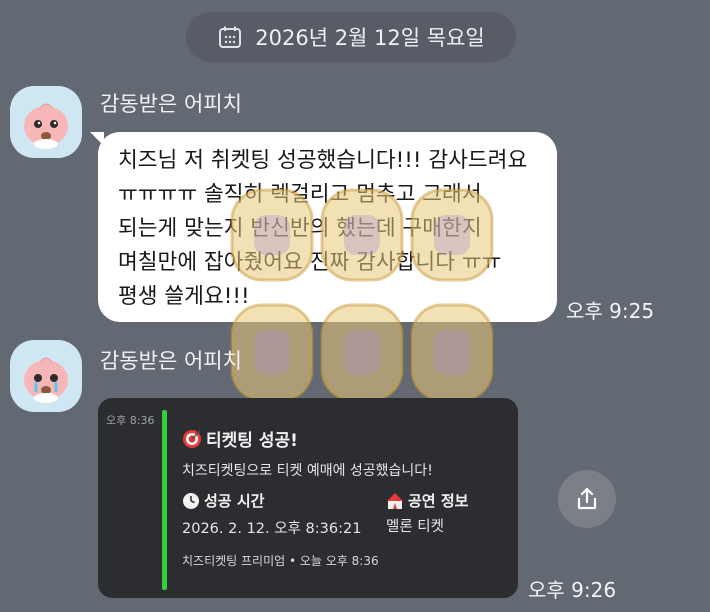  What do you see at coordinates (438, 501) in the screenshot?
I see `show-info-label-text: 공연 정보` at bounding box center [438, 501].